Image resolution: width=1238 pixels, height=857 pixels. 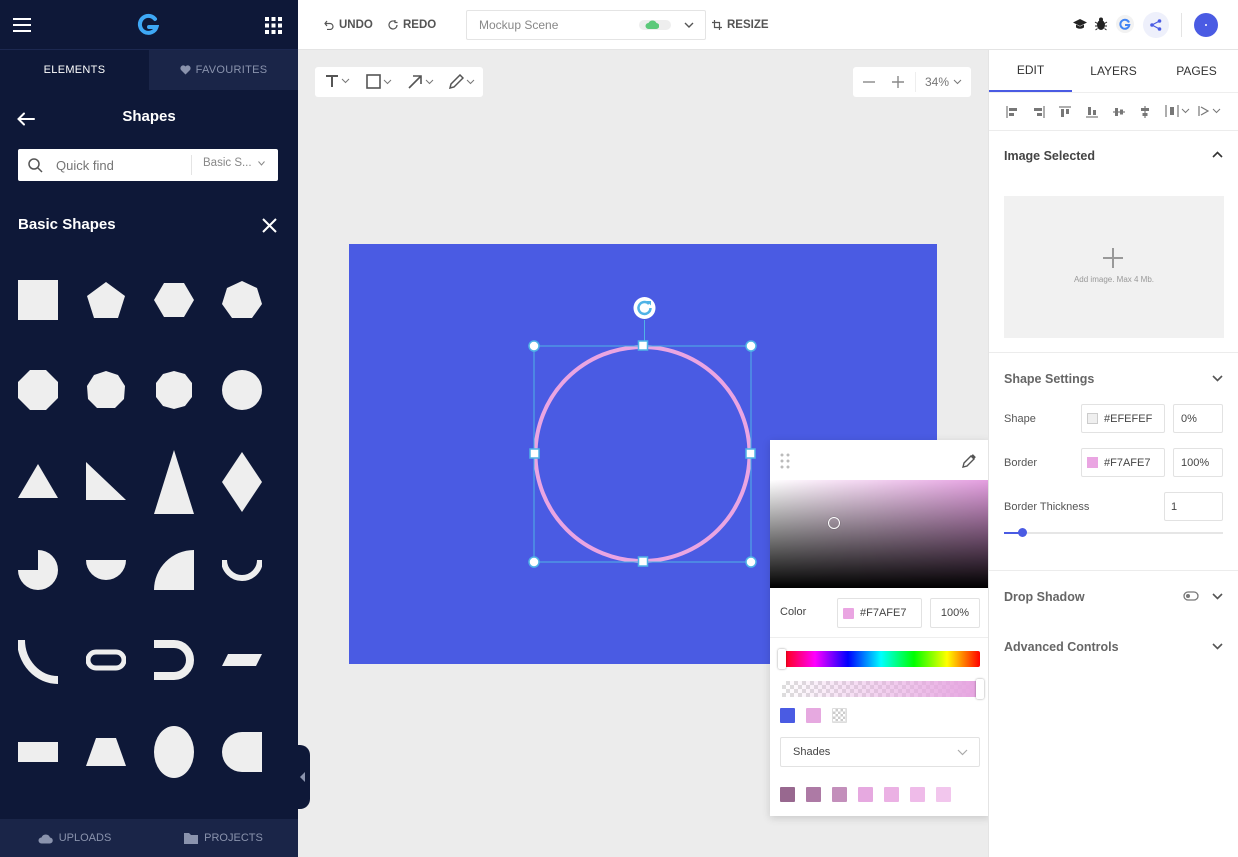 What do you see at coordinates (879, 613) in the screenshot?
I see `hex-input: #F7AFE7` at bounding box center [879, 613].